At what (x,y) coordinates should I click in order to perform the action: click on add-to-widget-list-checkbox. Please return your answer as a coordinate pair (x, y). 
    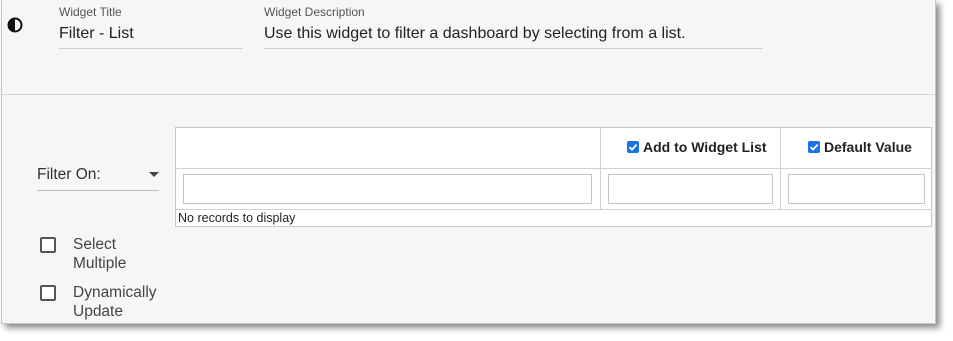
    Looking at the image, I should click on (633, 147).